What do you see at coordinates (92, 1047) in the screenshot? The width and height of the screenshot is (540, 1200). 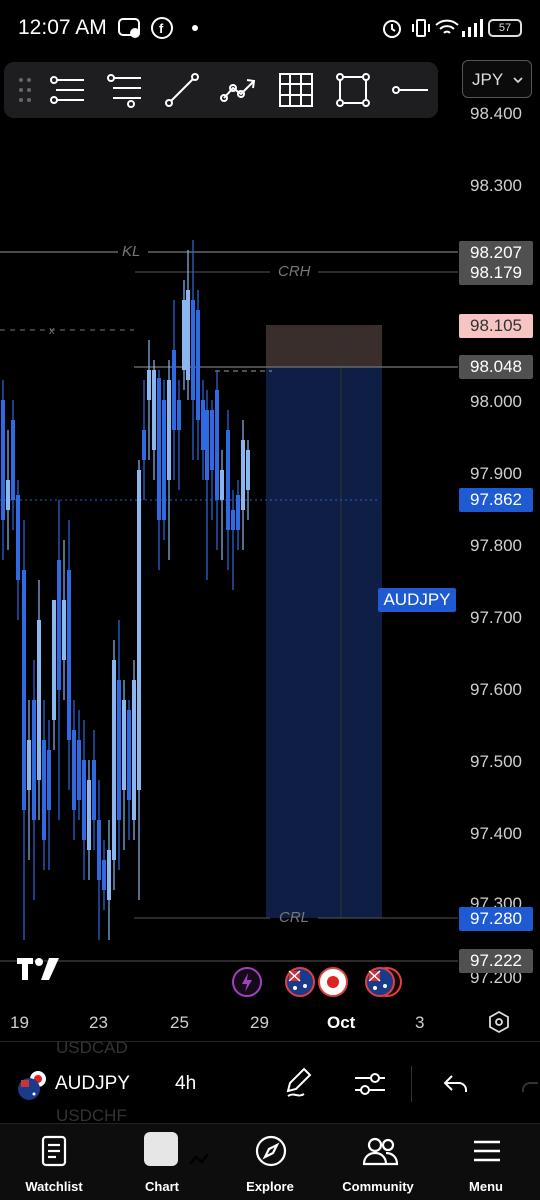 I see `ghost-symbol-above: USDCAD` at bounding box center [92, 1047].